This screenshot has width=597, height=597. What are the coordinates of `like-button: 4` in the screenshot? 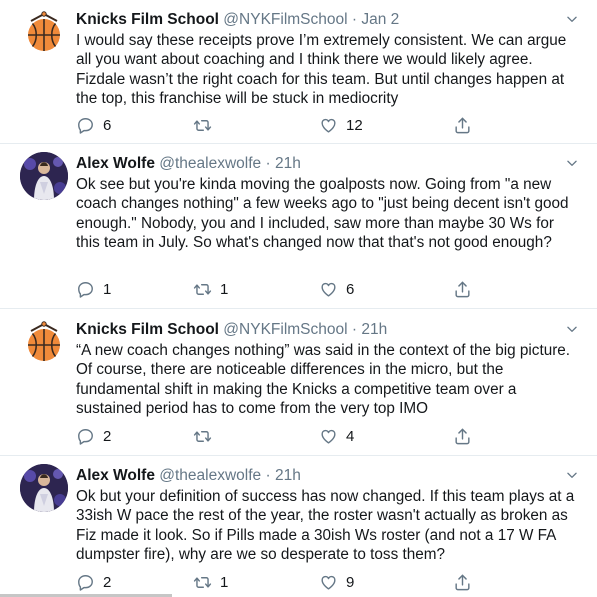 It's located at (336, 436).